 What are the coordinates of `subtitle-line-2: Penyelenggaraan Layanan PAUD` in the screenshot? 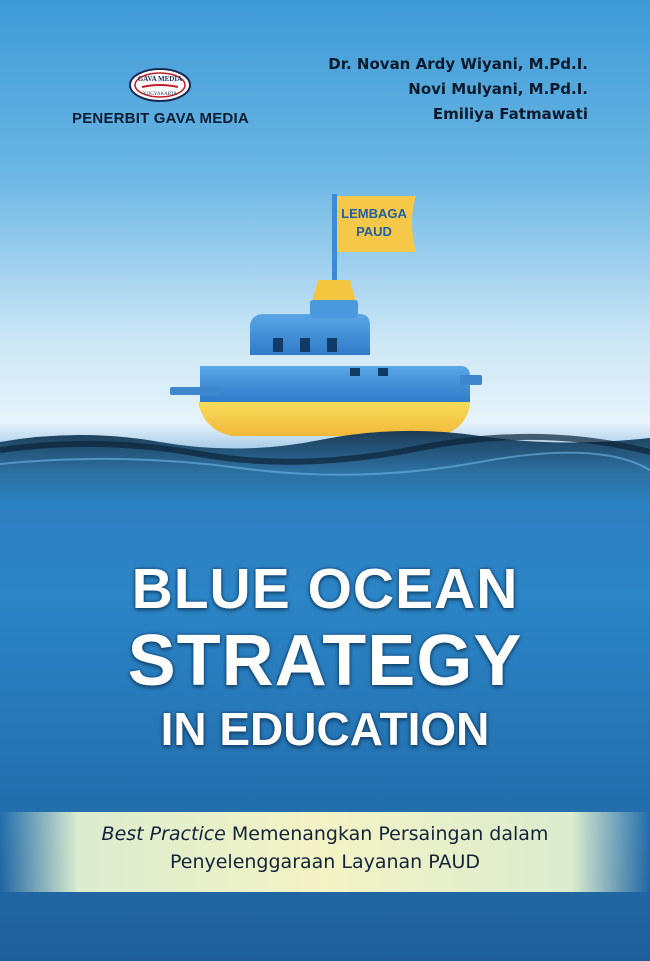 It's located at (325, 862).